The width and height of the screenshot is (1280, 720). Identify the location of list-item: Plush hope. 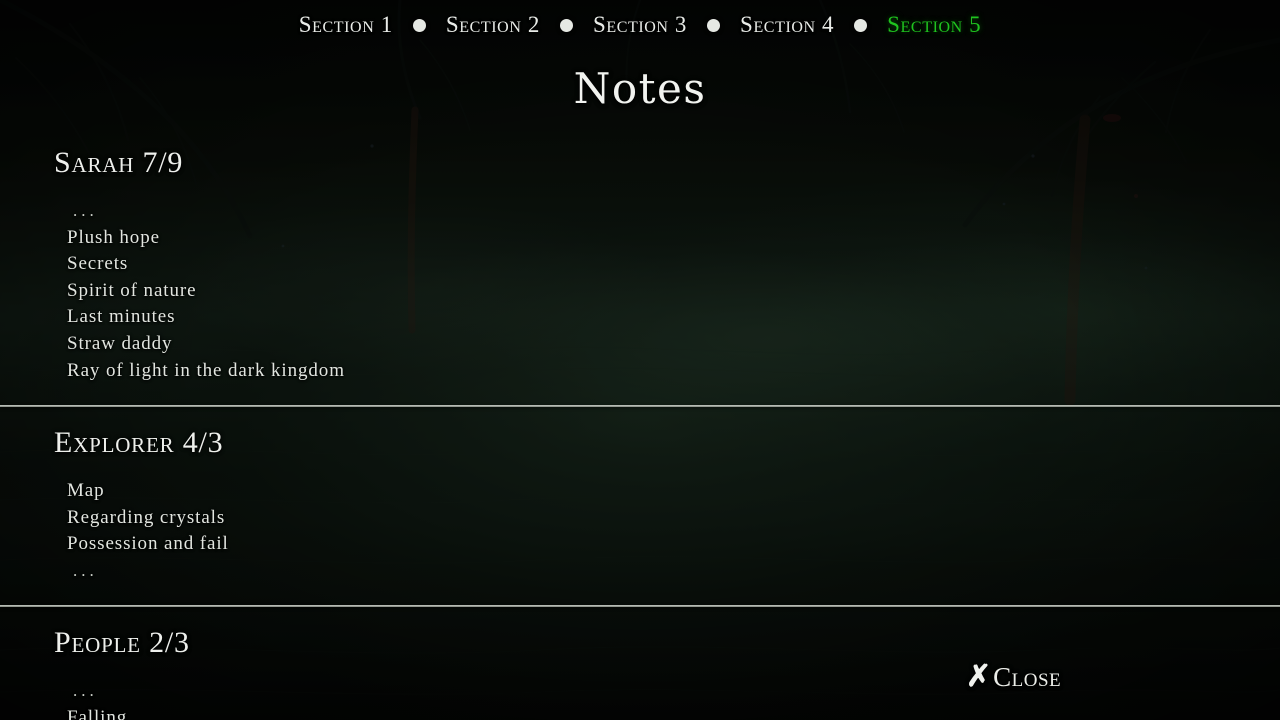
(673, 238).